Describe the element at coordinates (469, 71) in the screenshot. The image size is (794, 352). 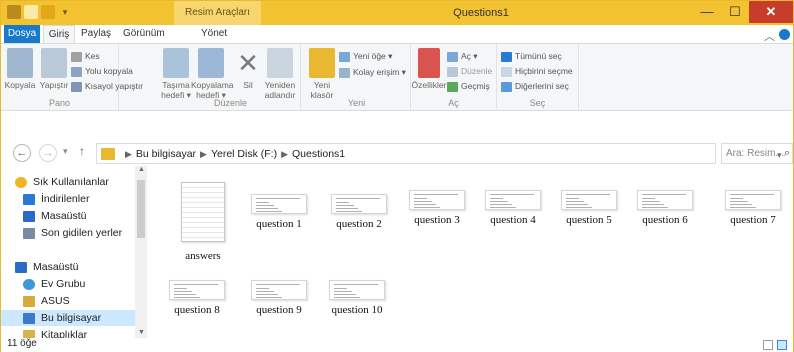
I see `edit-button: Düzenle` at that location.